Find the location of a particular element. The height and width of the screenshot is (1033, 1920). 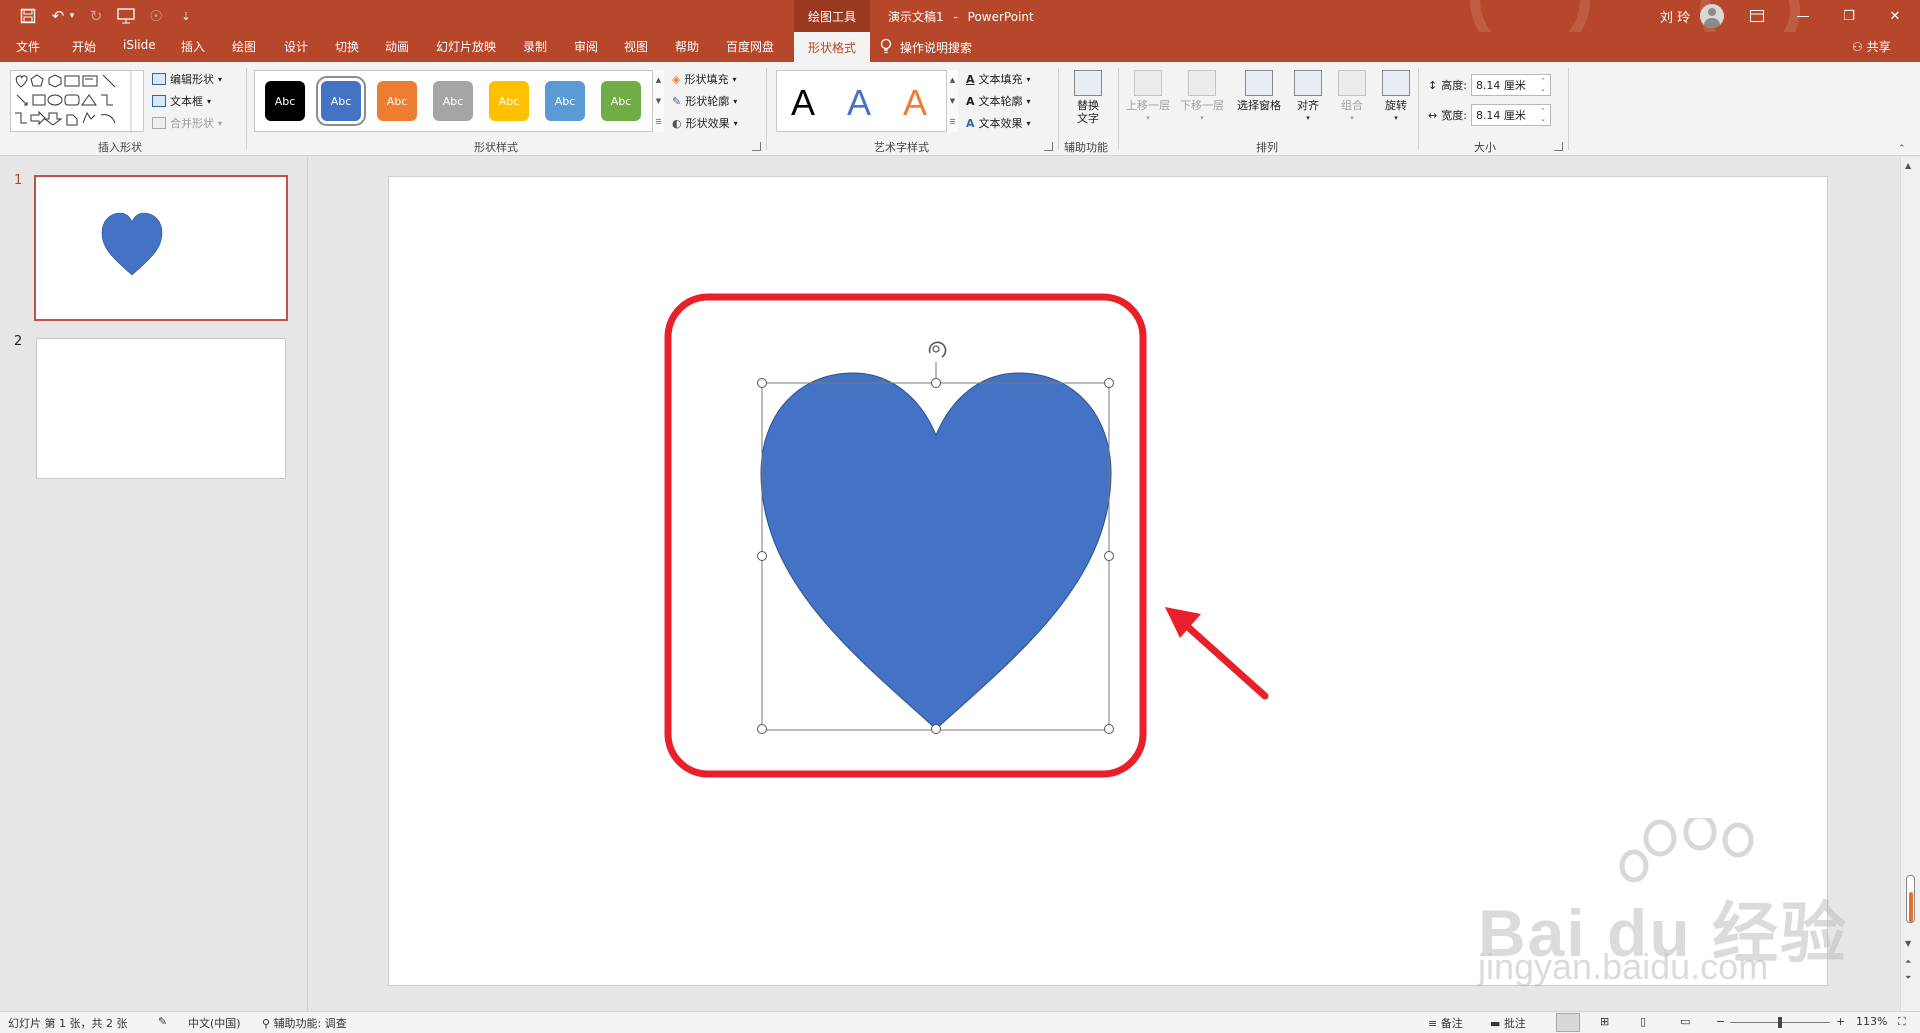

tab-draw: 绘图 is located at coordinates (244, 46).